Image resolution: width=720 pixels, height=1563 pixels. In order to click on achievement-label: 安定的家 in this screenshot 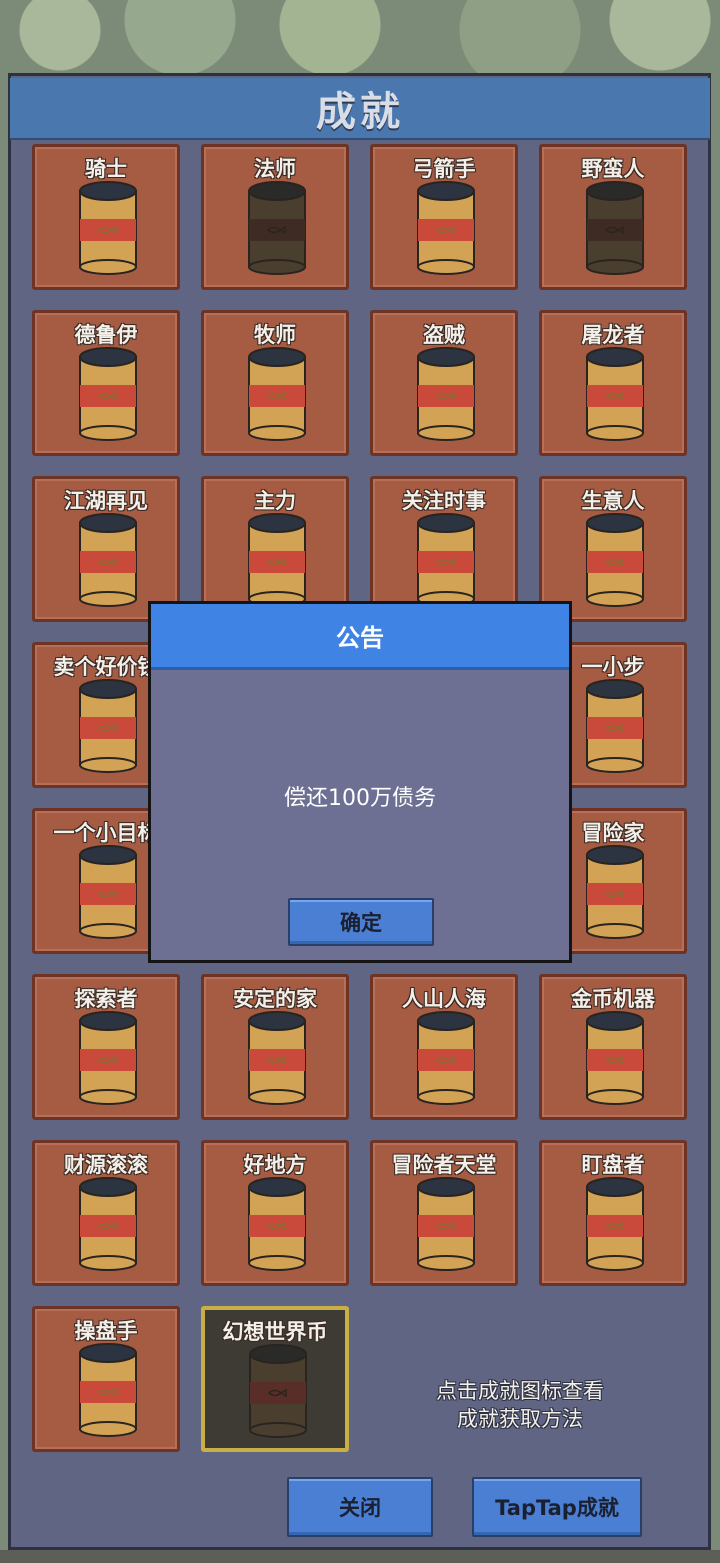, I will do `click(275, 999)`.